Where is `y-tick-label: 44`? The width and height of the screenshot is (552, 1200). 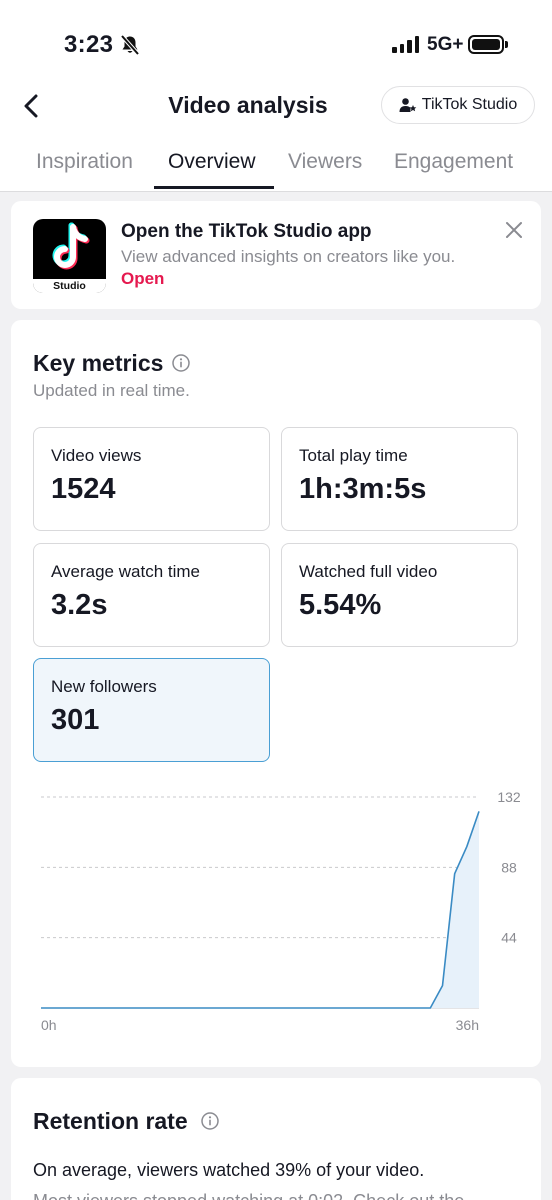
y-tick-label: 44 is located at coordinates (509, 938).